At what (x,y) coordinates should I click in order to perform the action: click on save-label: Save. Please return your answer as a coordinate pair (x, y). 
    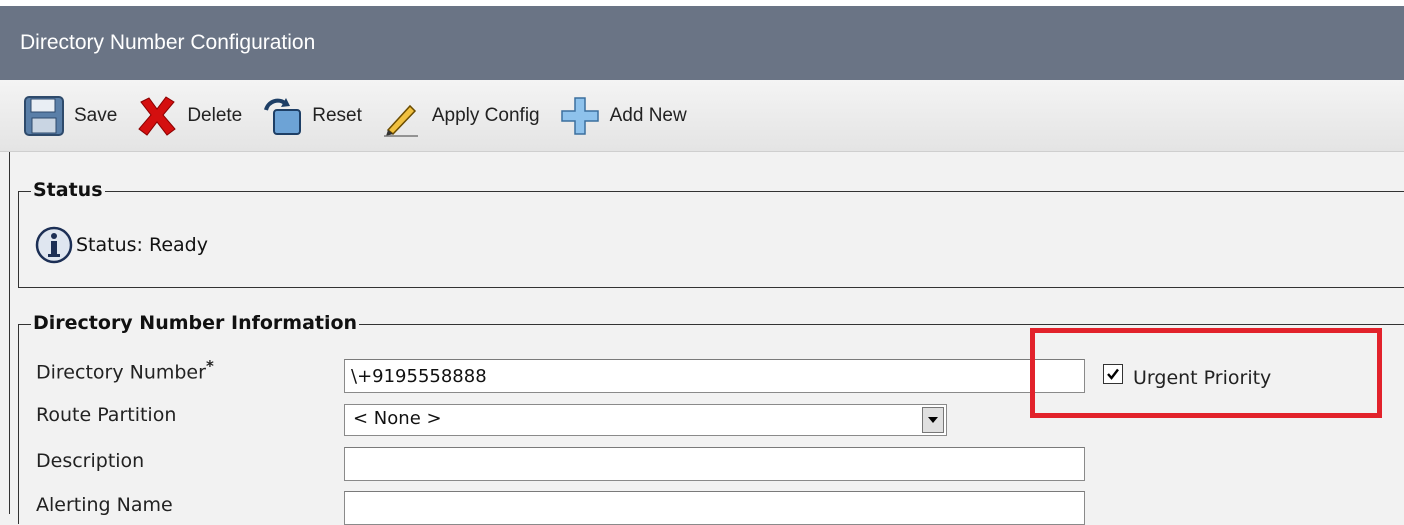
    Looking at the image, I should click on (96, 115).